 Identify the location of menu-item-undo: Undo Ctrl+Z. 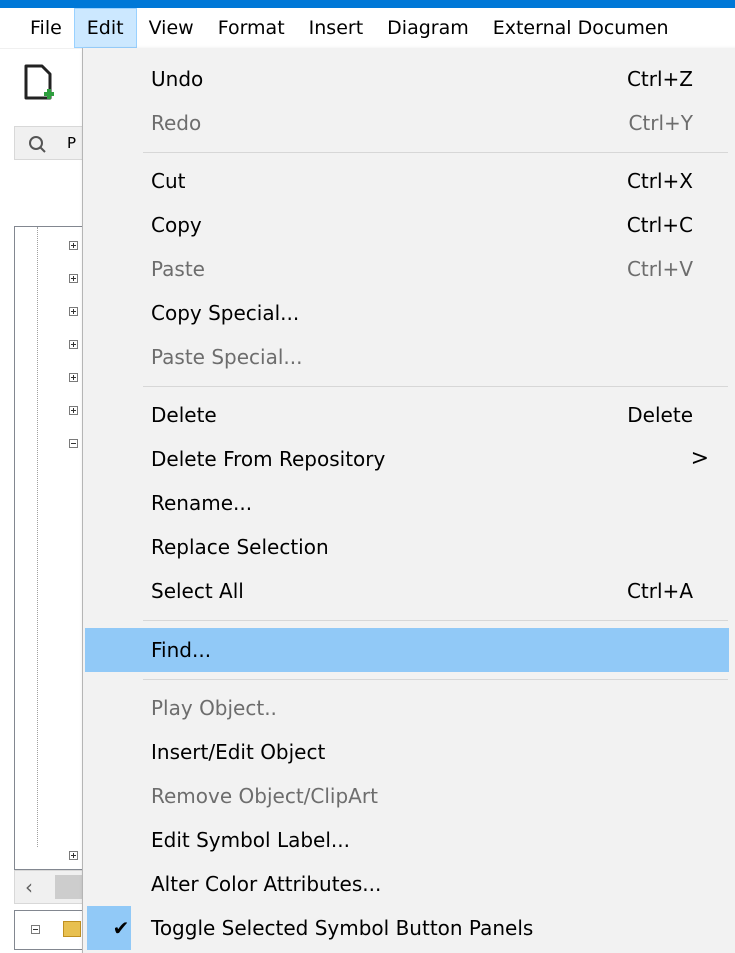
(407, 79).